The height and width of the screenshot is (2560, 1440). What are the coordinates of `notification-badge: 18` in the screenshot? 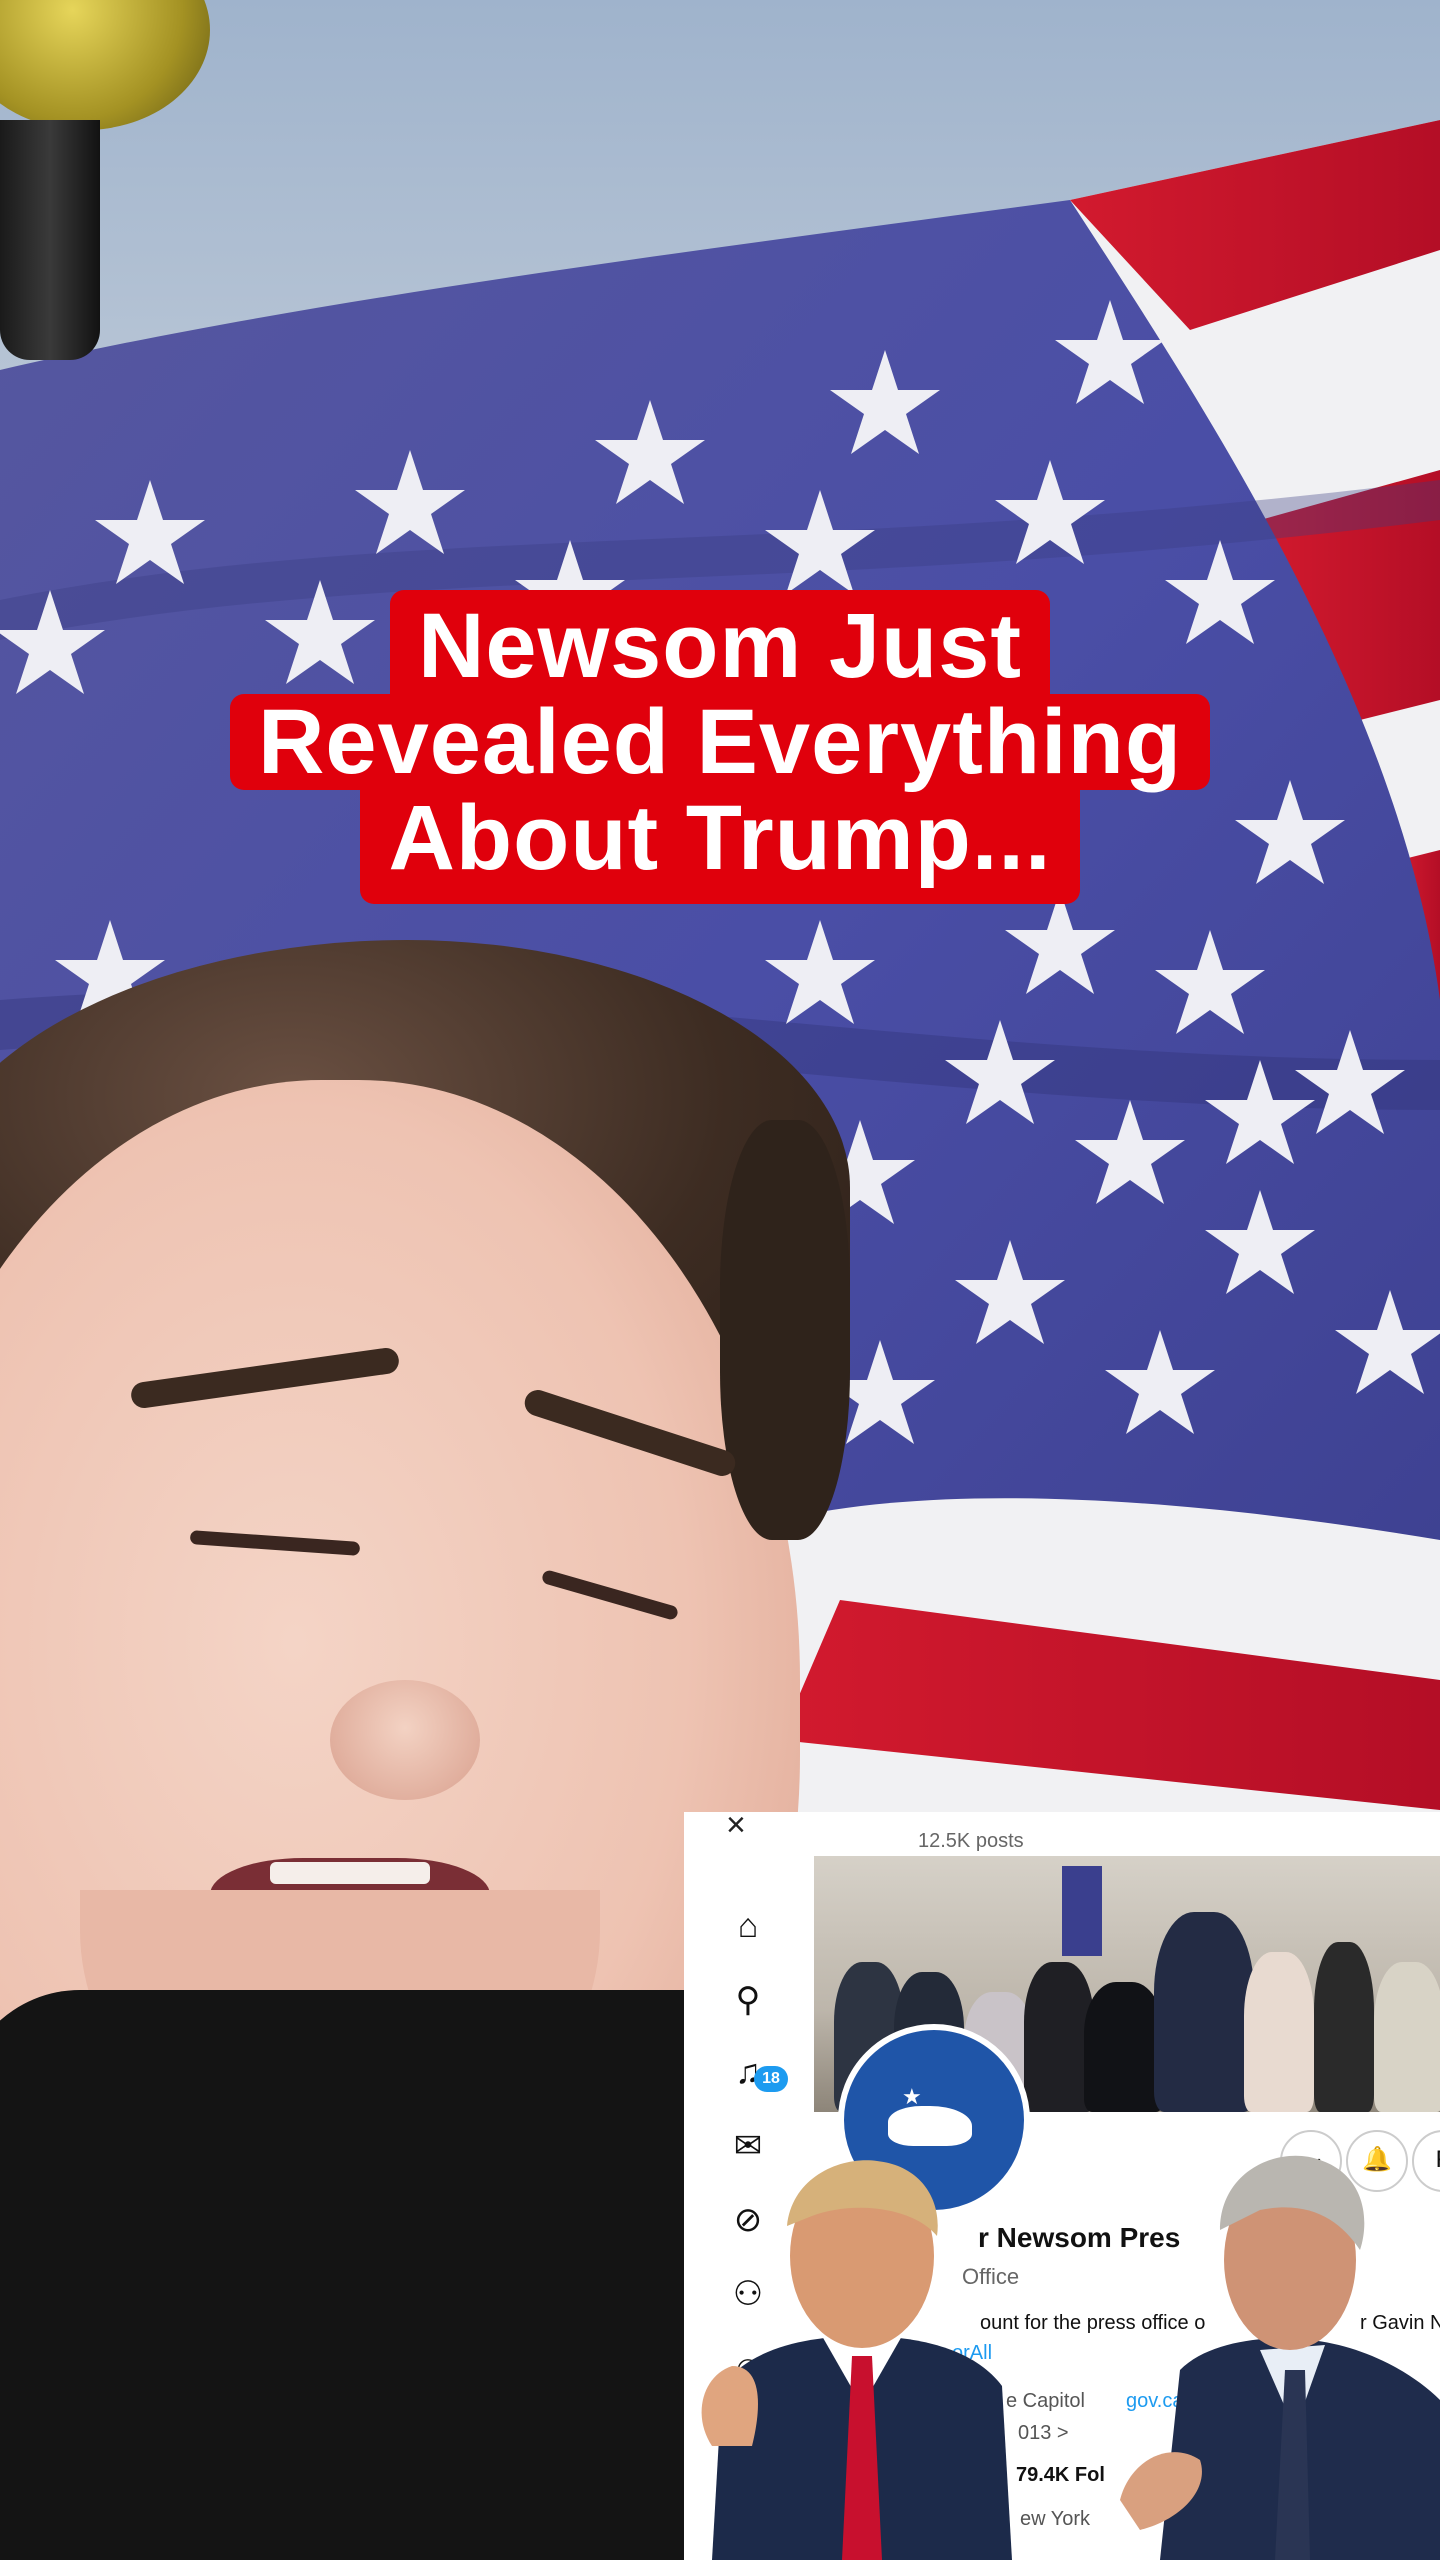 It's located at (771, 2079).